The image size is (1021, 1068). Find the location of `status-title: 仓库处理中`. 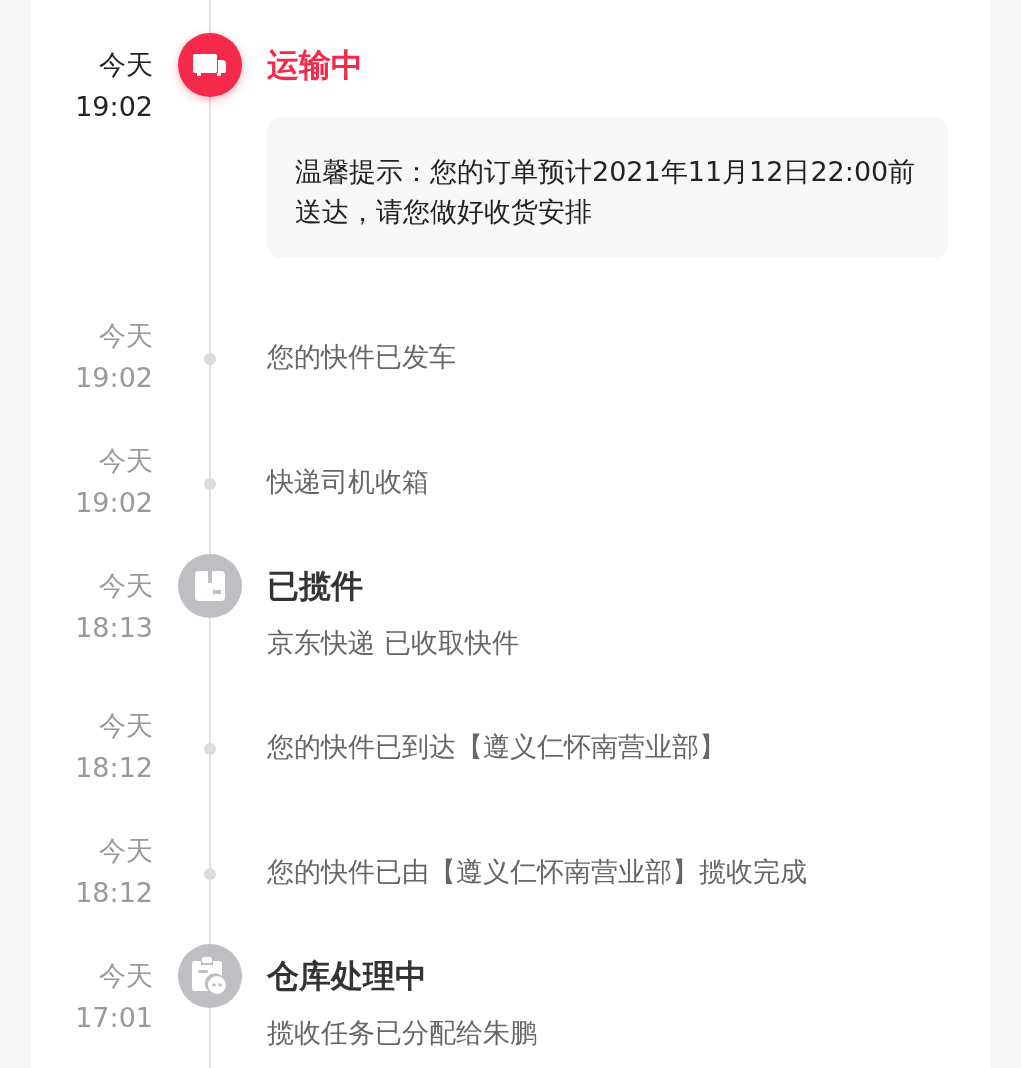

status-title: 仓库处理中 is located at coordinates (347, 976).